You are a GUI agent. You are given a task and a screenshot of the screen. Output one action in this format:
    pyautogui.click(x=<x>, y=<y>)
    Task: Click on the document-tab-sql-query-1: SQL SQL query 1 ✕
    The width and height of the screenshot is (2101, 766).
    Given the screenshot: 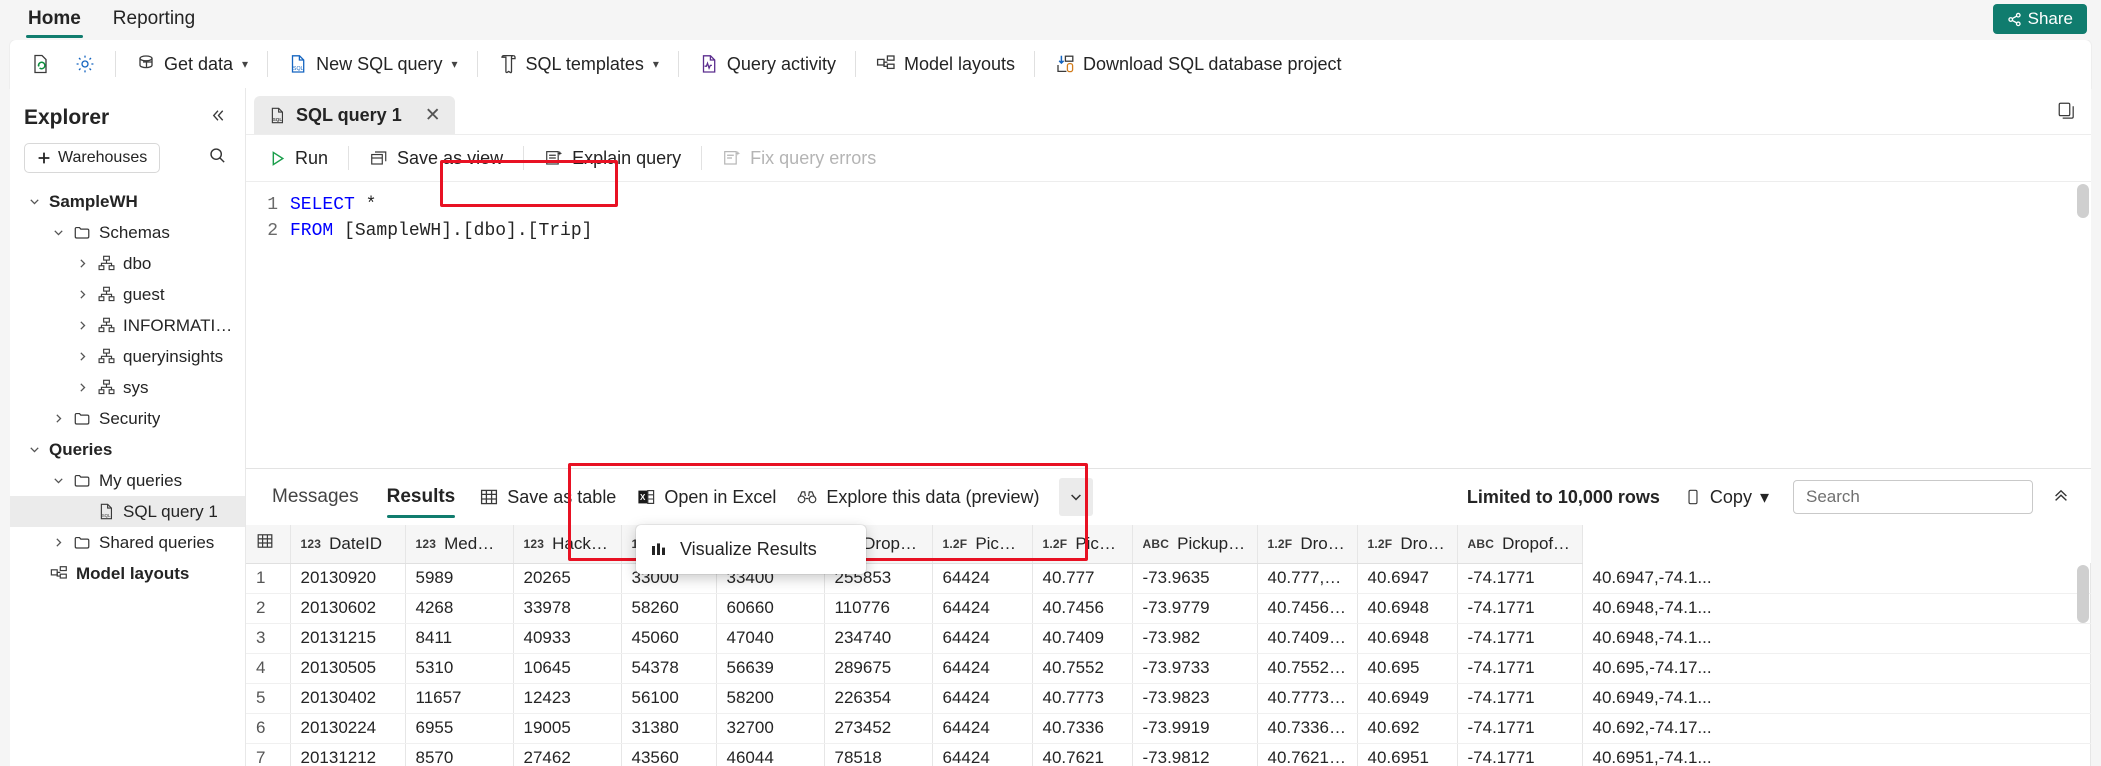 What is the action you would take?
    pyautogui.click(x=354, y=115)
    